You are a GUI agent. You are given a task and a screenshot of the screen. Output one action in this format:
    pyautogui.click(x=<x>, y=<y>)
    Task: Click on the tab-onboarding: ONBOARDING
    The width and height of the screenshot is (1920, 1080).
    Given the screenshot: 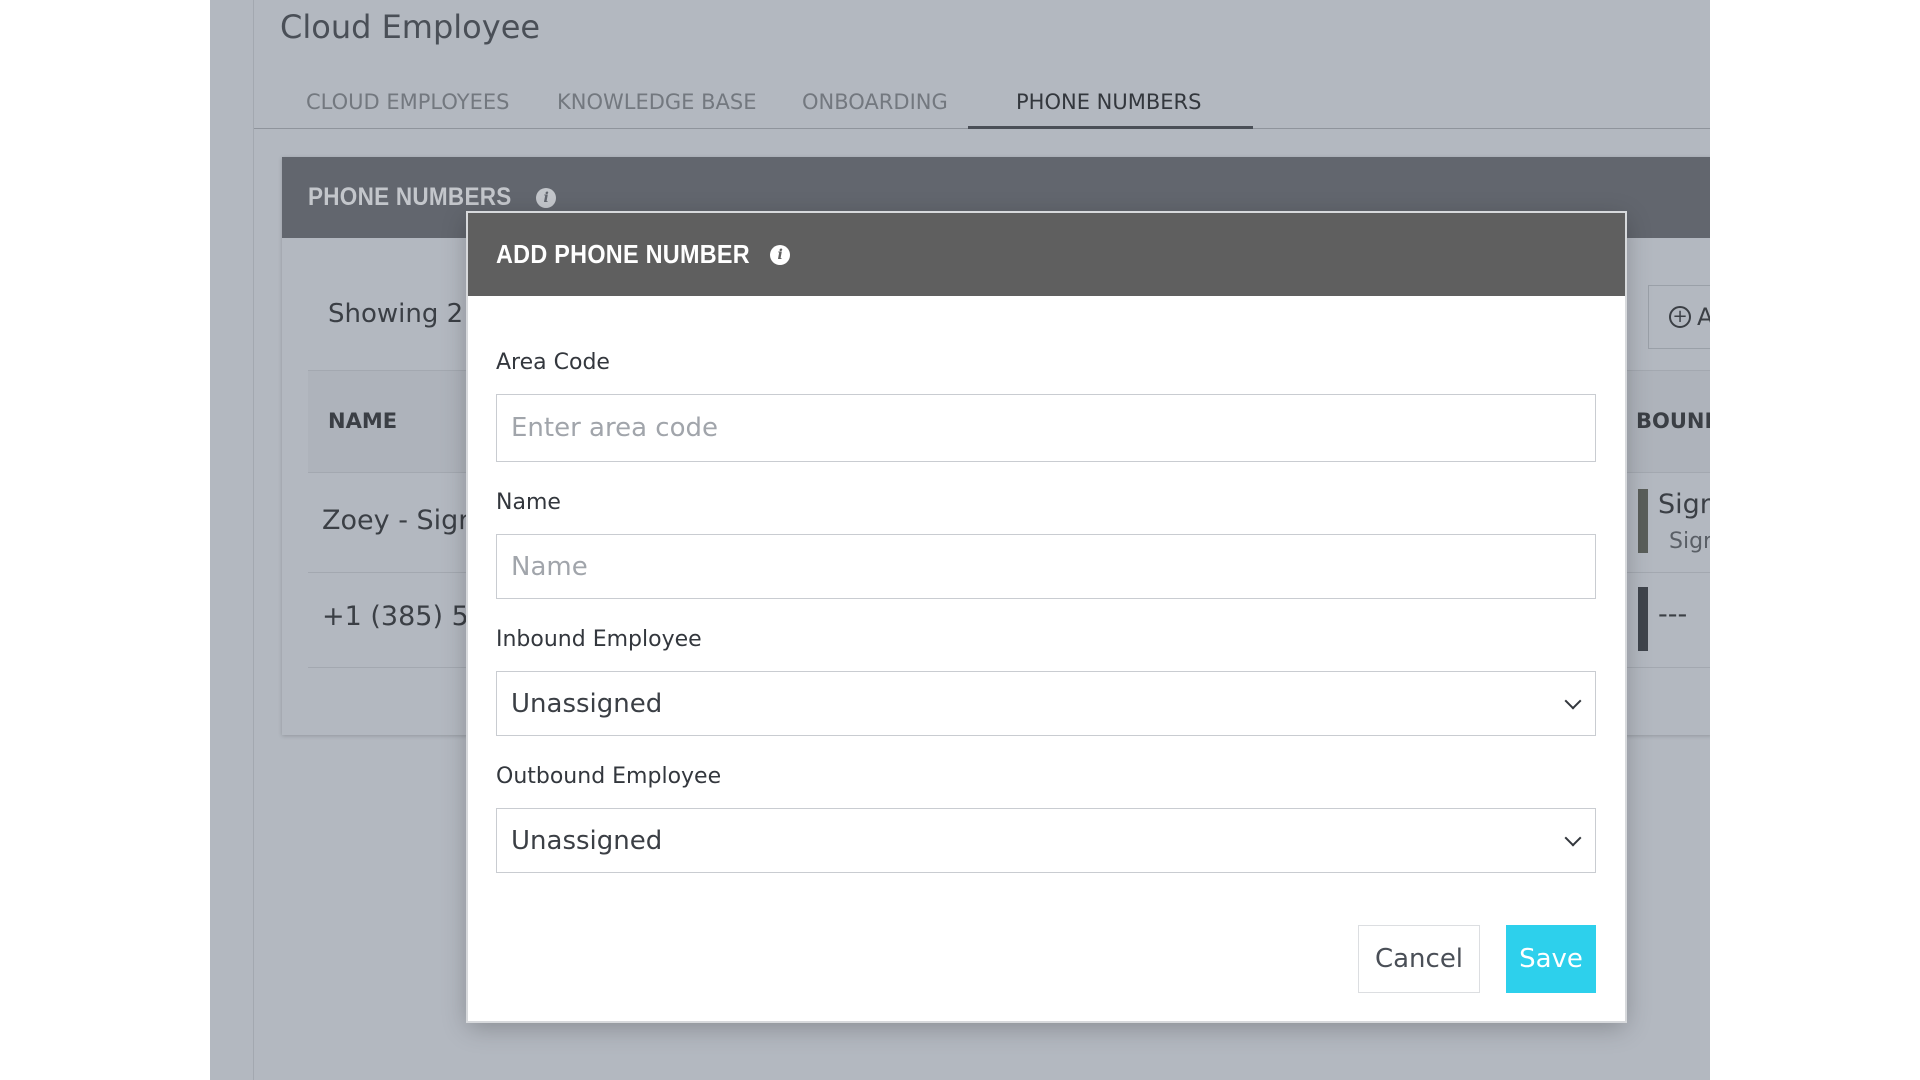 What is the action you would take?
    pyautogui.click(x=875, y=104)
    